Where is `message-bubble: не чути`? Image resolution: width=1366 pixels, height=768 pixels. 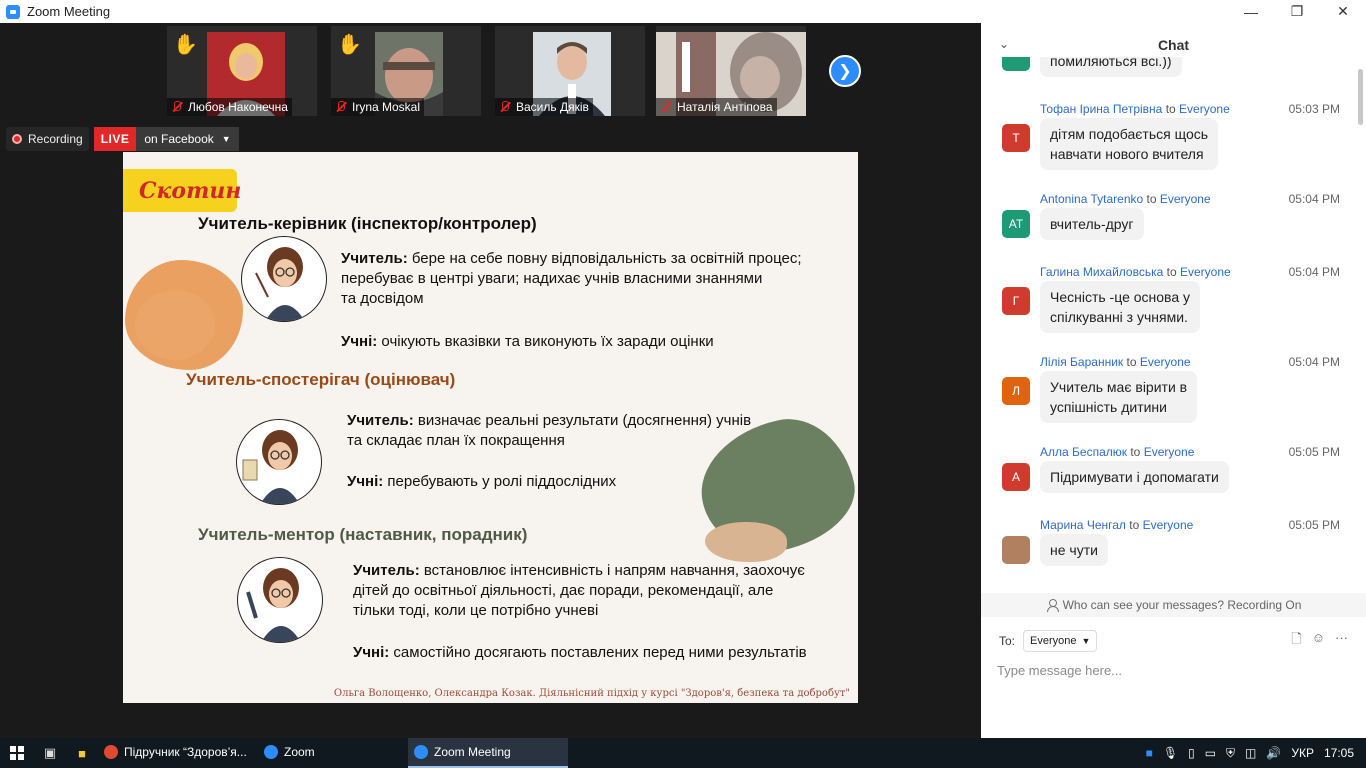 message-bubble: не чути is located at coordinates (1074, 550).